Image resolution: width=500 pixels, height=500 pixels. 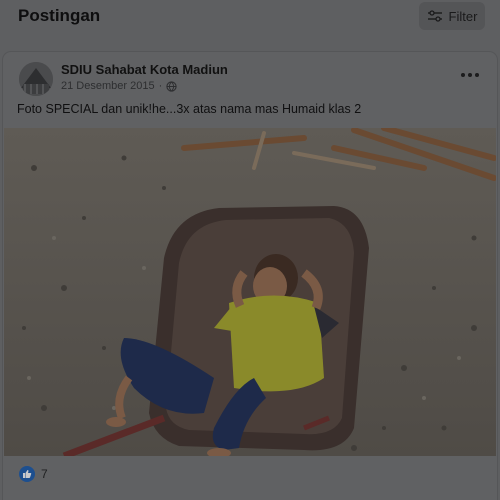 I want to click on avatar, so click(x=36, y=79).